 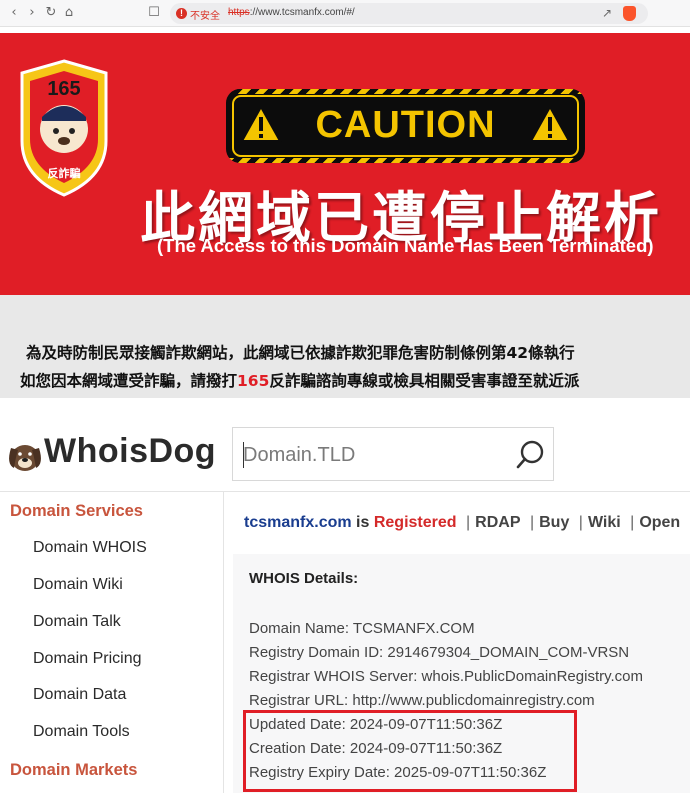 I want to click on url-text: https://www.tcsmanfx.com/#/, so click(x=291, y=12).